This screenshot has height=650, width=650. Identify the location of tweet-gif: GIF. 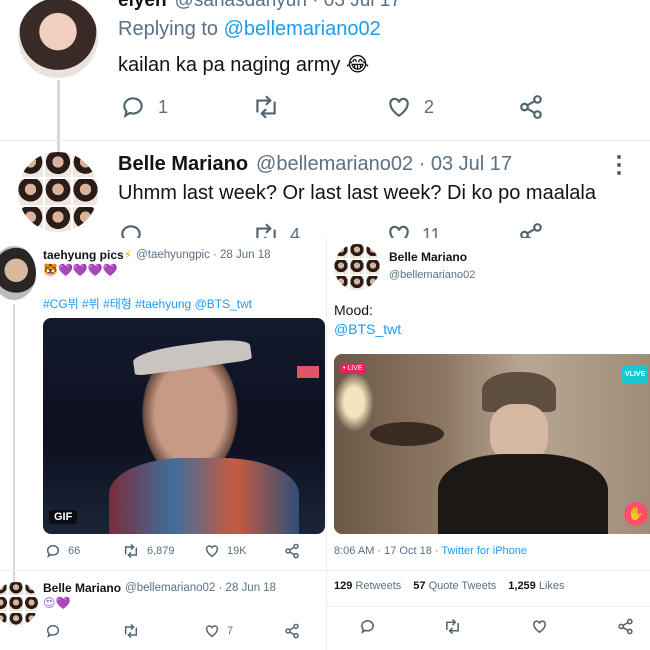
(184, 426).